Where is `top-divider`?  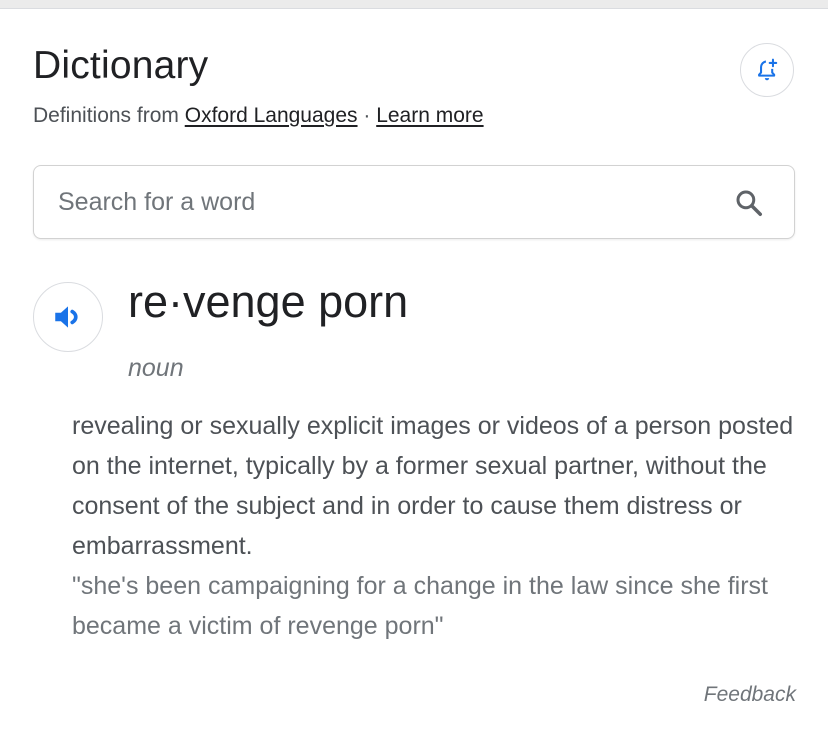 top-divider is located at coordinates (414, 4).